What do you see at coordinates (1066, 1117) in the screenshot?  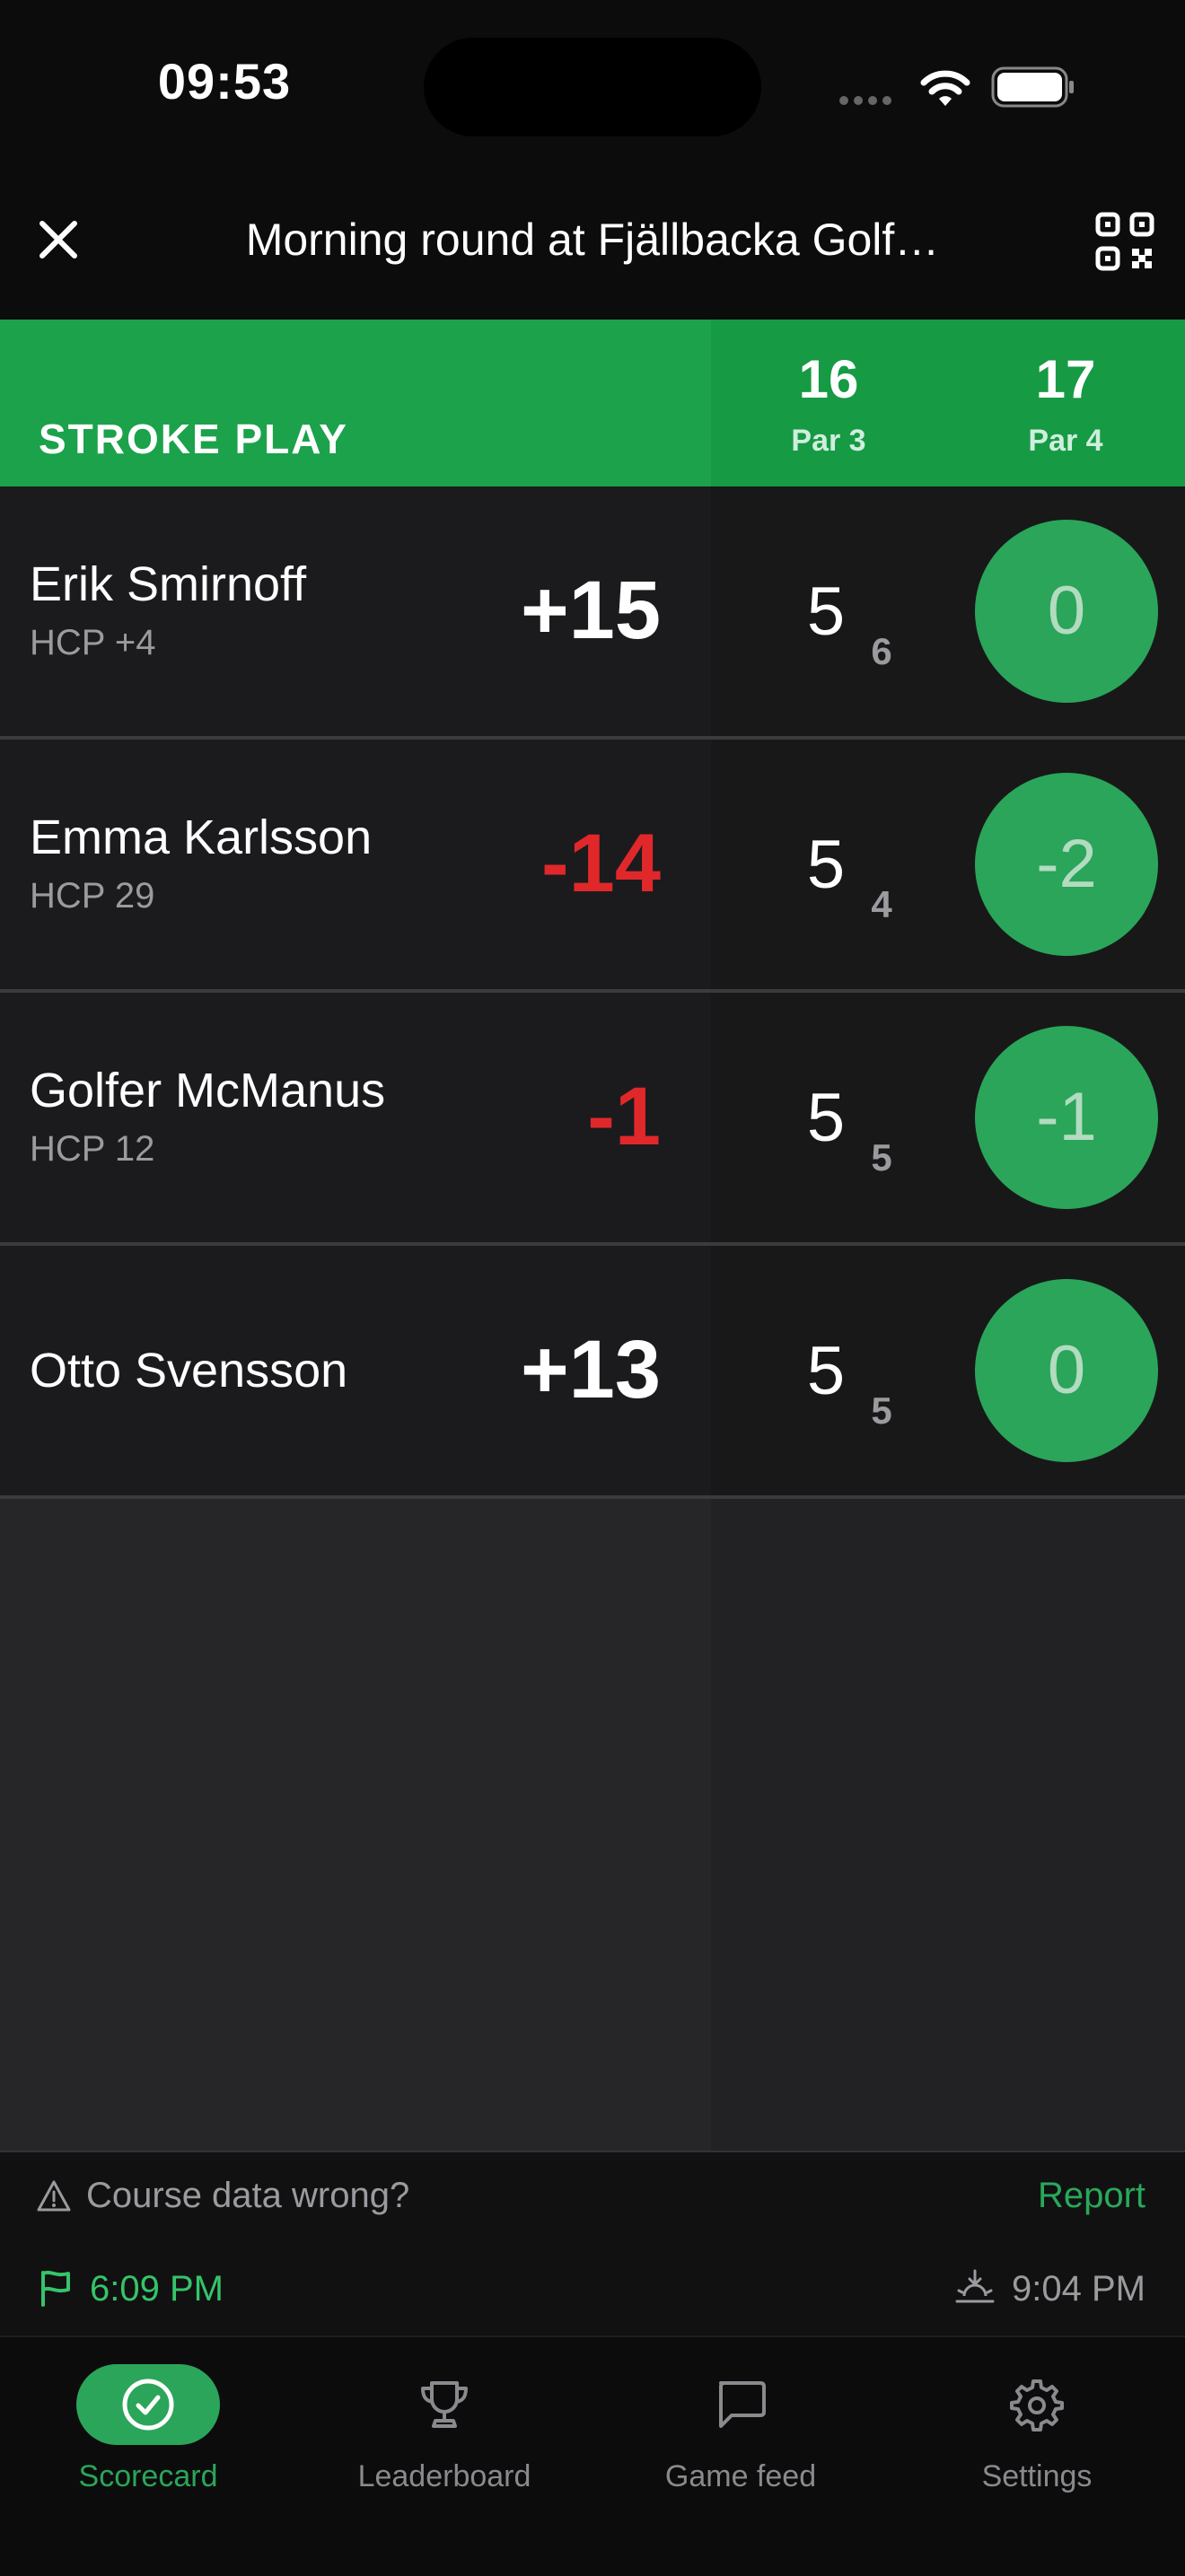 I see `hole-score-circle: -1` at bounding box center [1066, 1117].